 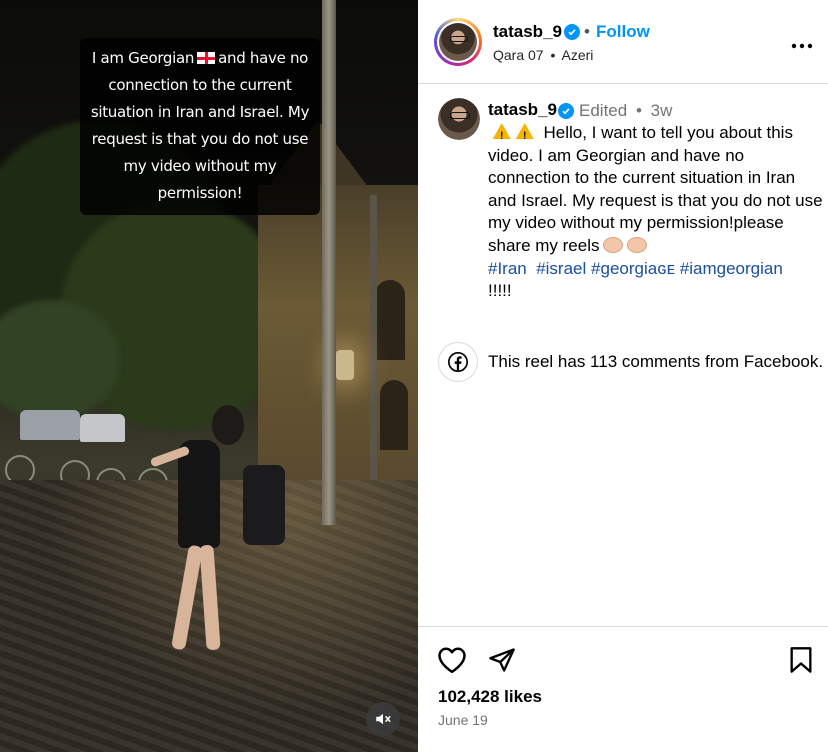 I want to click on street-lamp, so click(x=345, y=365).